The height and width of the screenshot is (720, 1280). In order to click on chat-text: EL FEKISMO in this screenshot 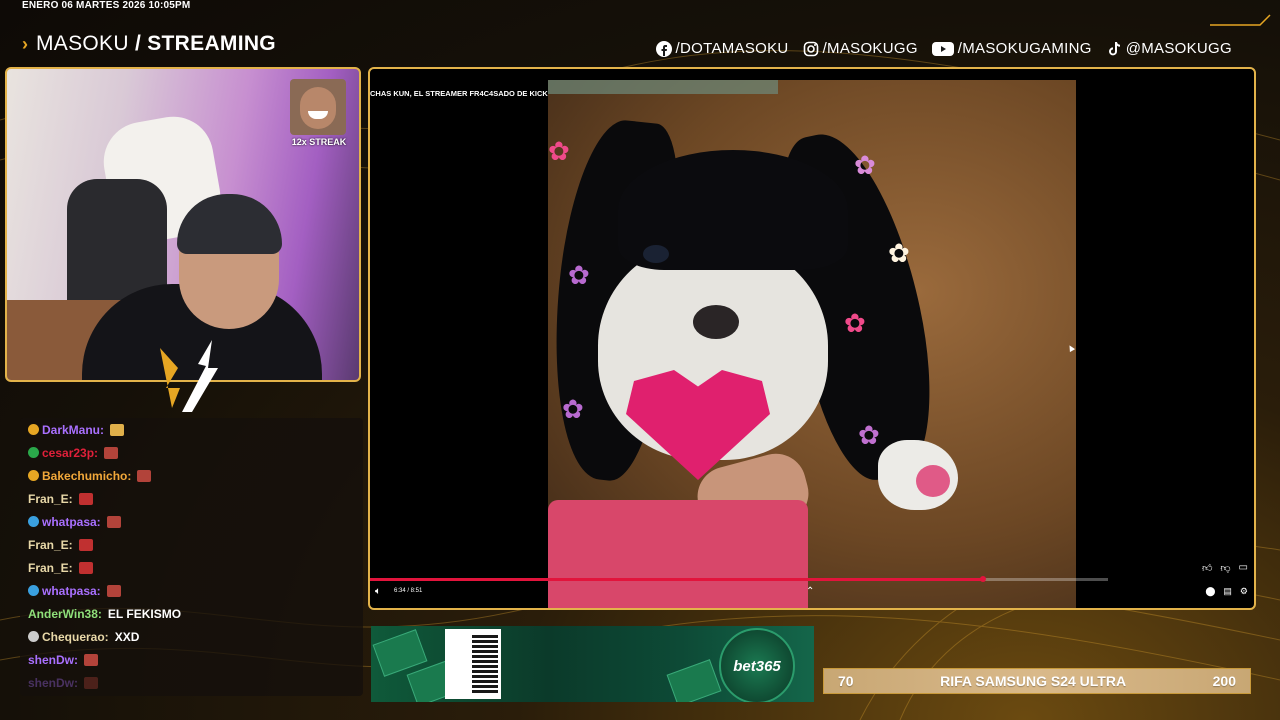, I will do `click(144, 613)`.